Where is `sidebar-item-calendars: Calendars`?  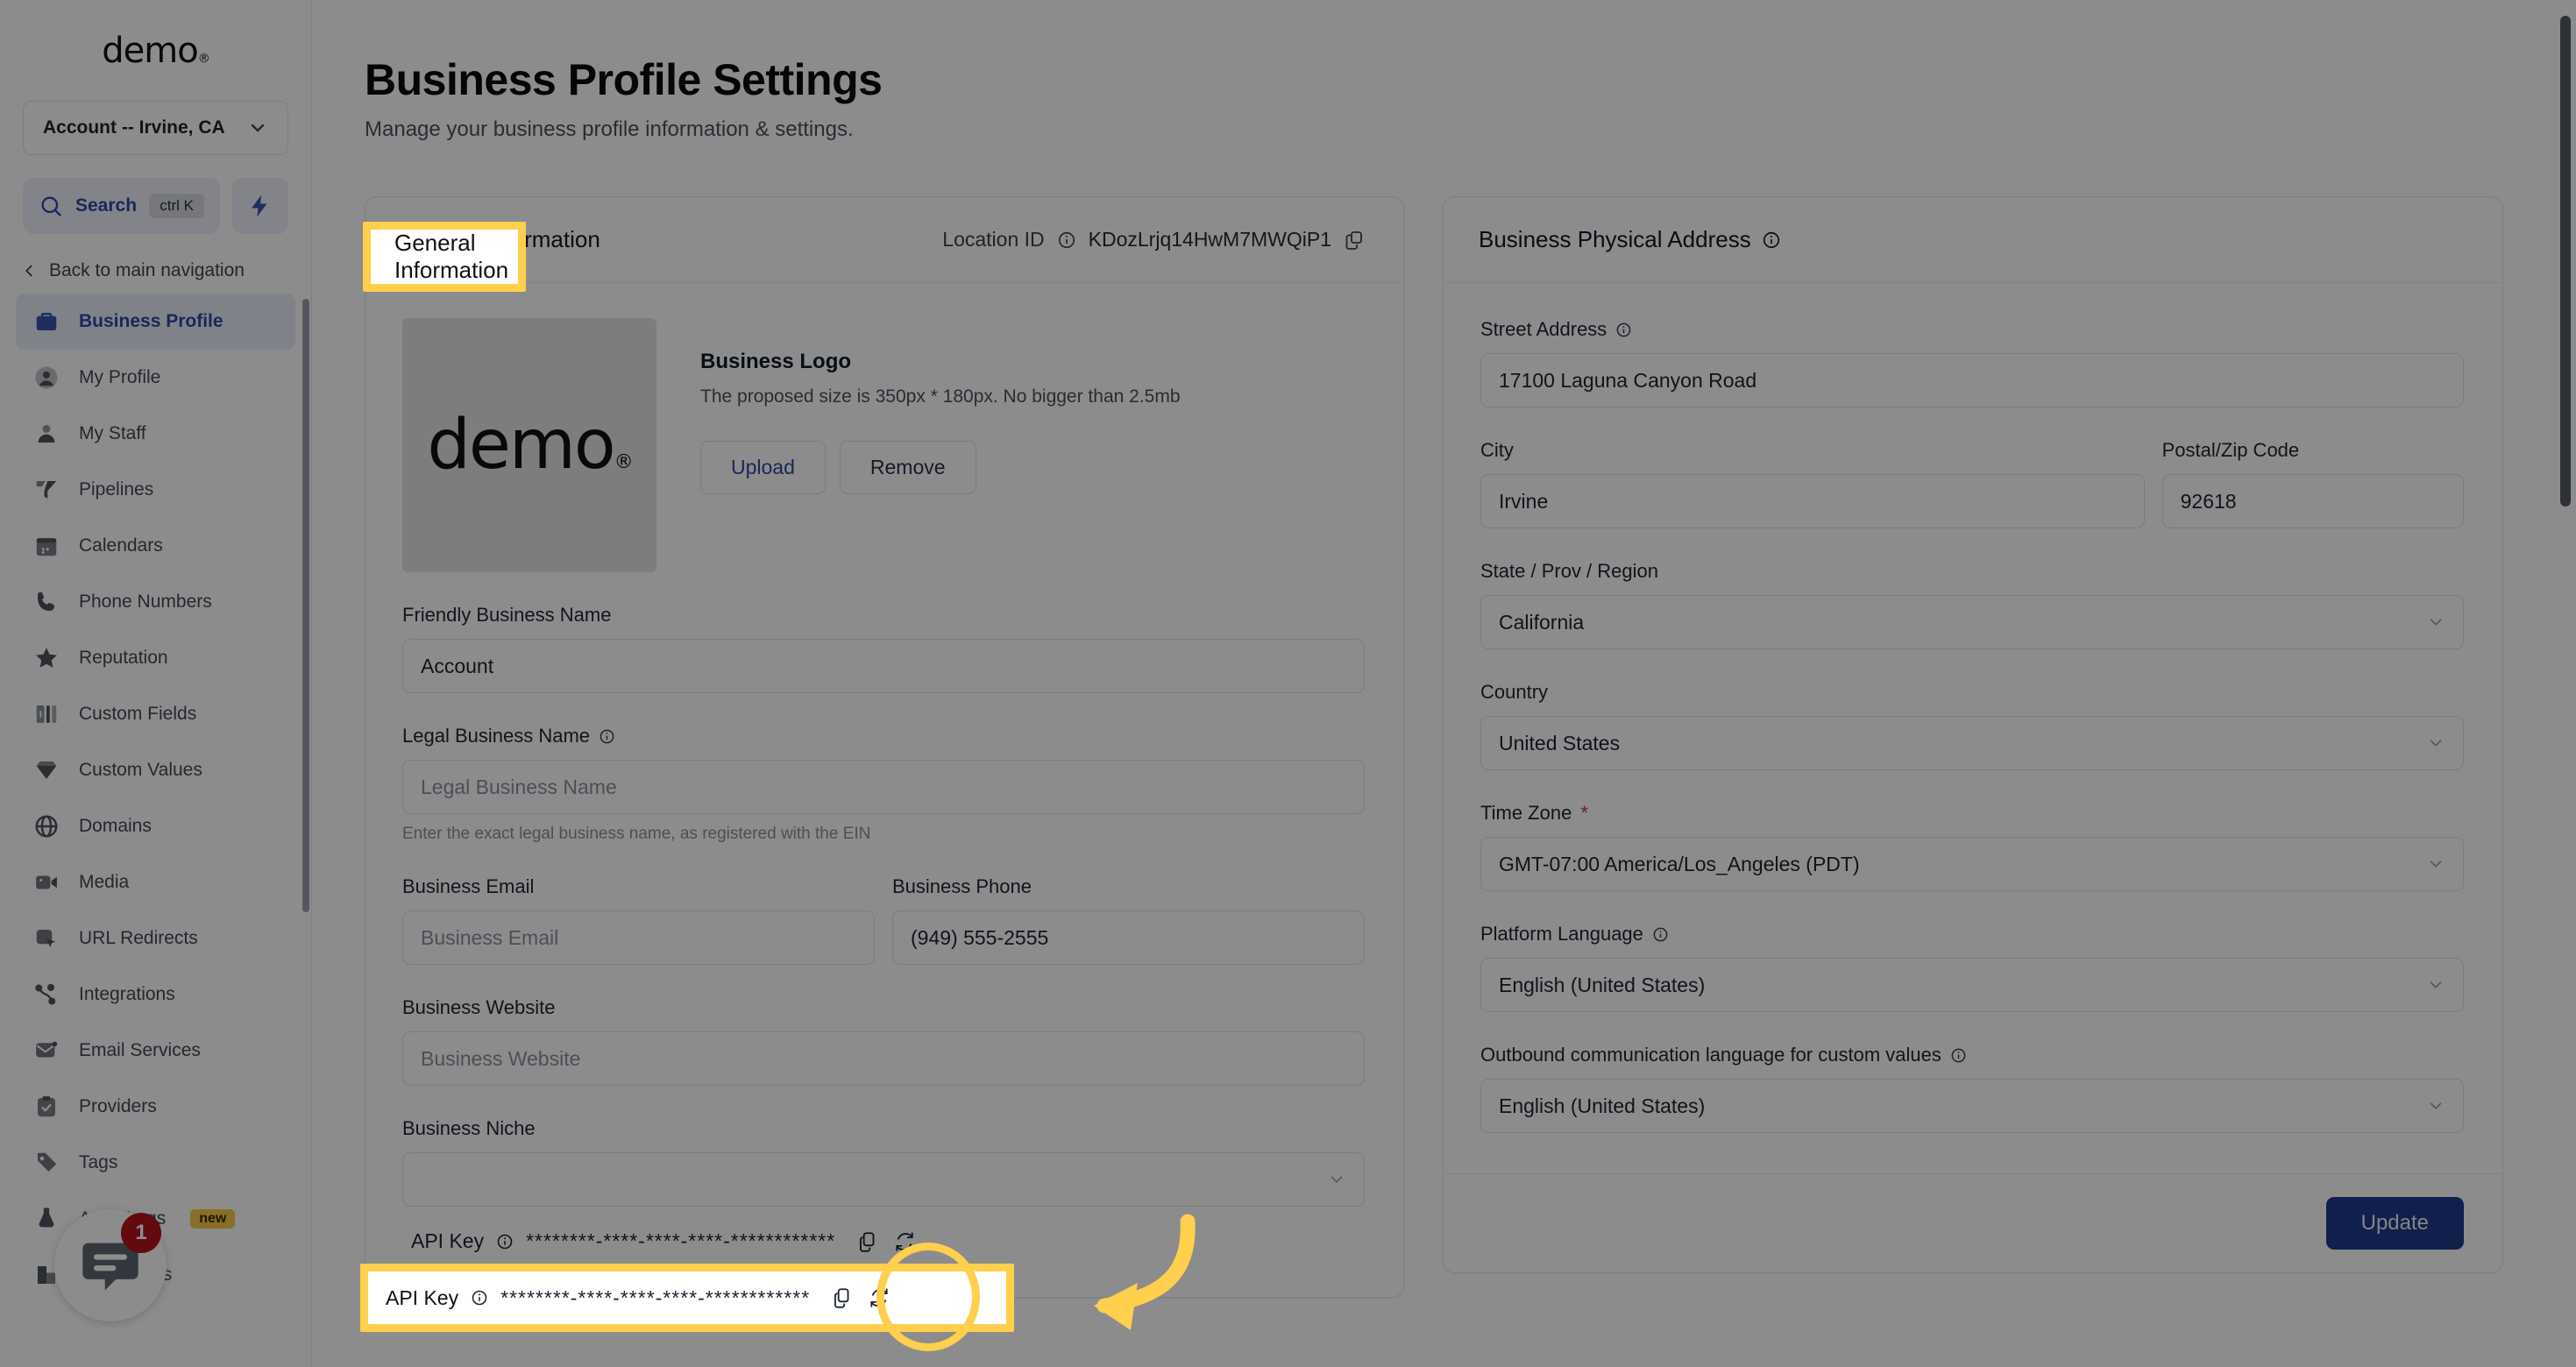 sidebar-item-calendars: Calendars is located at coordinates (155, 546).